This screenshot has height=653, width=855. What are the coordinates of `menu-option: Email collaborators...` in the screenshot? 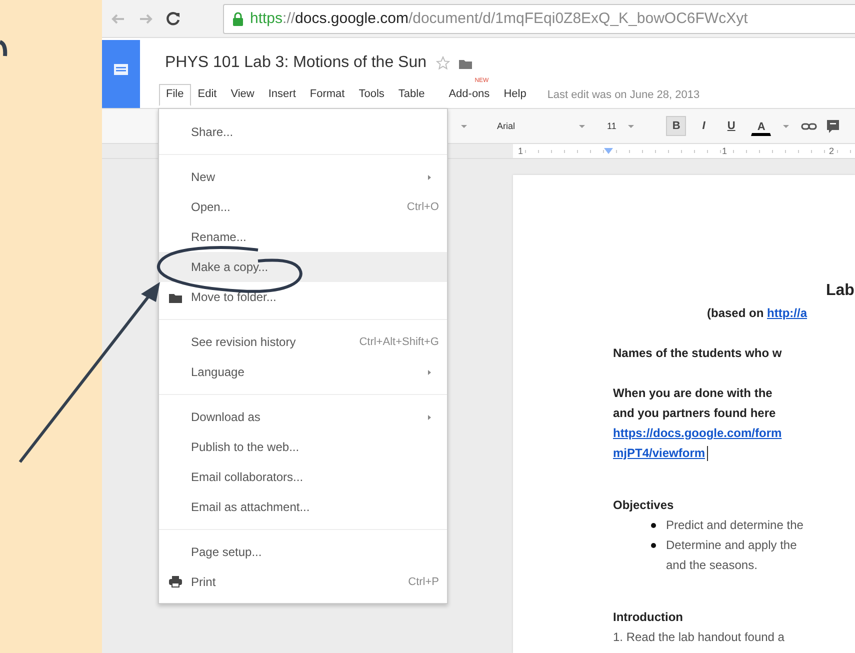 It's located at (303, 477).